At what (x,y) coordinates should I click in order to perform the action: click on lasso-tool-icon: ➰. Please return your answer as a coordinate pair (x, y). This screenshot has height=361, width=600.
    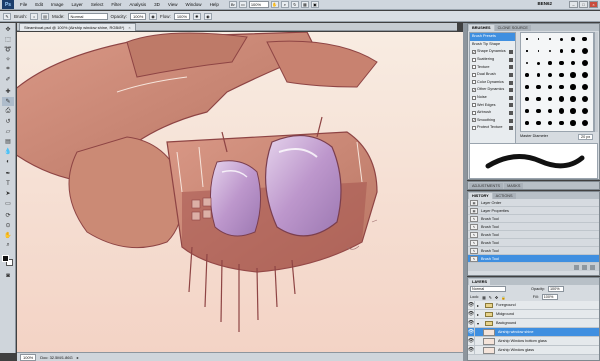
    Looking at the image, I should click on (8, 49).